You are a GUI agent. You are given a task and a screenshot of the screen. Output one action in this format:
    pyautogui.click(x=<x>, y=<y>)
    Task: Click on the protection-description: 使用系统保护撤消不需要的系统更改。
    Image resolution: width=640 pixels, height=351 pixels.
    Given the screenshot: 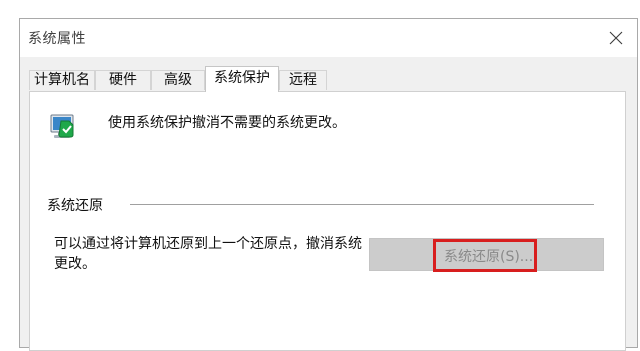 What is the action you would take?
    pyautogui.click(x=227, y=123)
    